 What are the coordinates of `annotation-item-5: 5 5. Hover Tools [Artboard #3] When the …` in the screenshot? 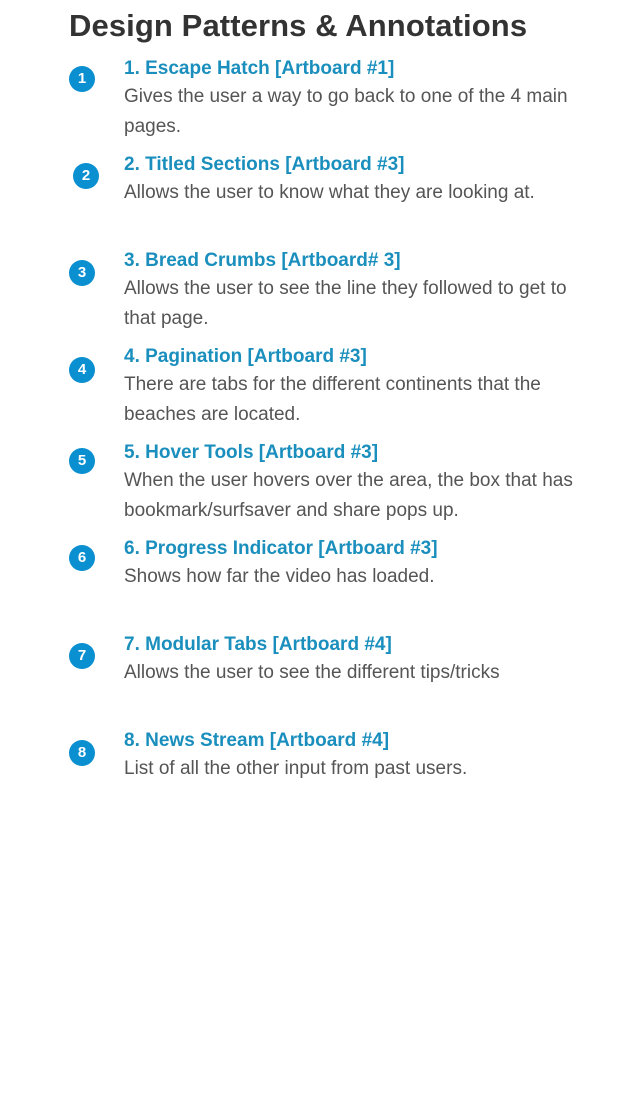 It's located at (314, 488).